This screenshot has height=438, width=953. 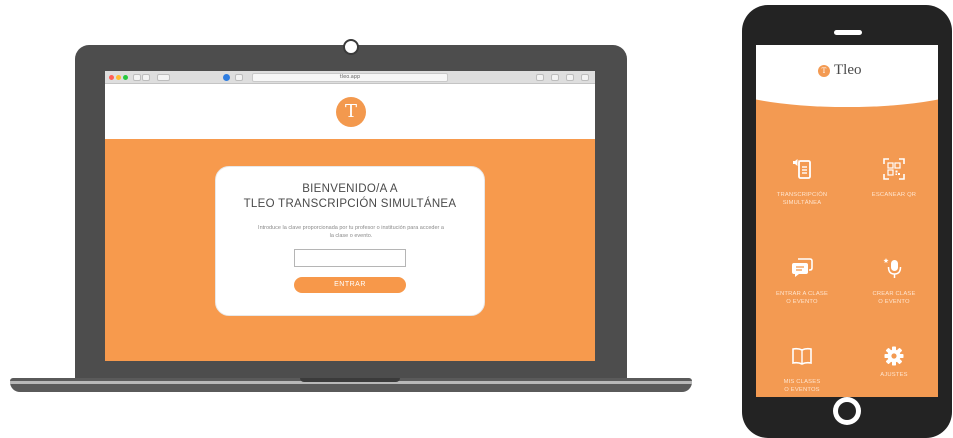 I want to click on browser-toolbar: tleo.app, so click(x=350, y=77).